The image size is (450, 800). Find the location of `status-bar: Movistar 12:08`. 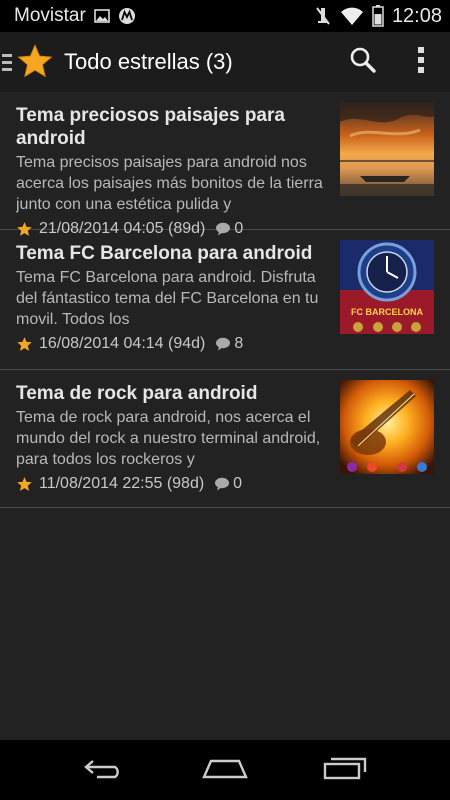

status-bar: Movistar 12:08 is located at coordinates (225, 16).